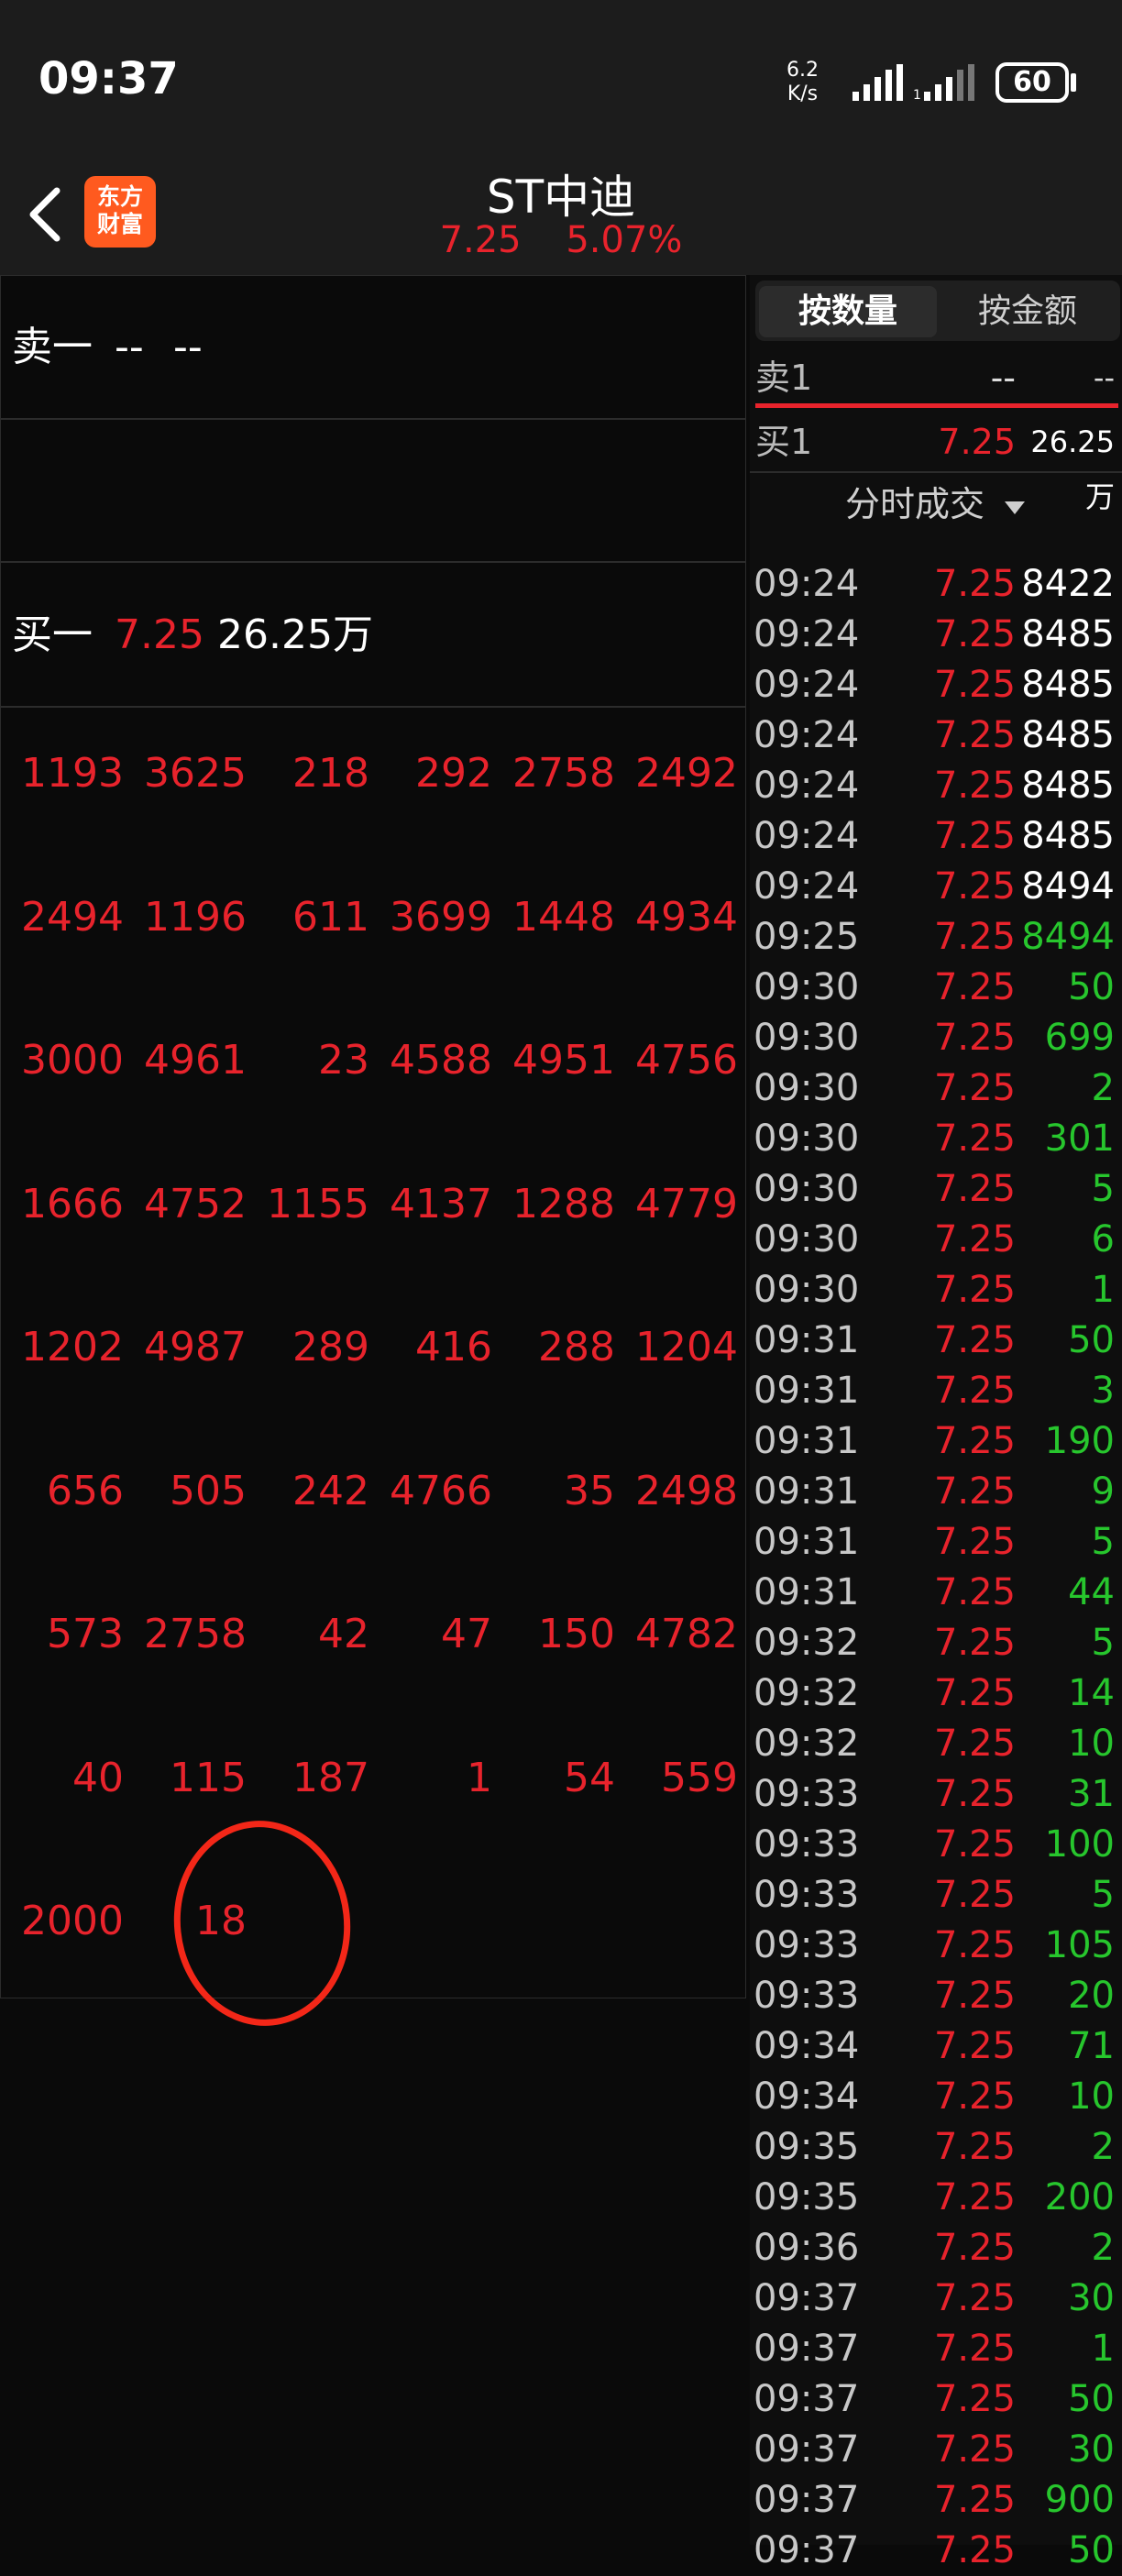  Describe the element at coordinates (576, 1347) in the screenshot. I see `order-cell: 288` at that location.